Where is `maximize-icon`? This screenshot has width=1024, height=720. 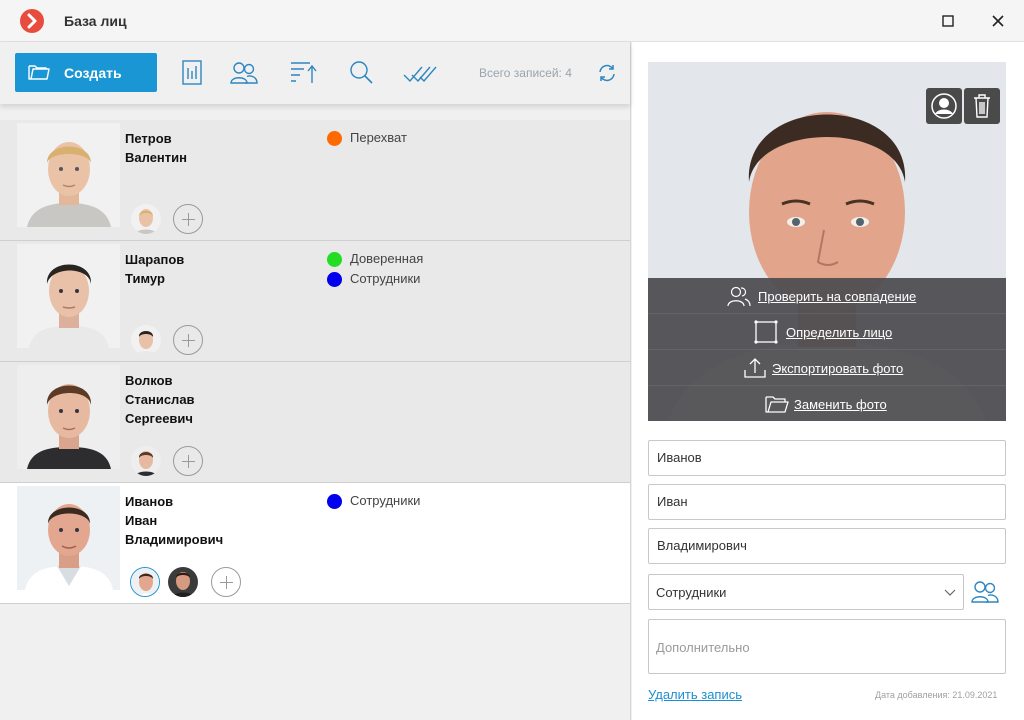
maximize-icon is located at coordinates (948, 21).